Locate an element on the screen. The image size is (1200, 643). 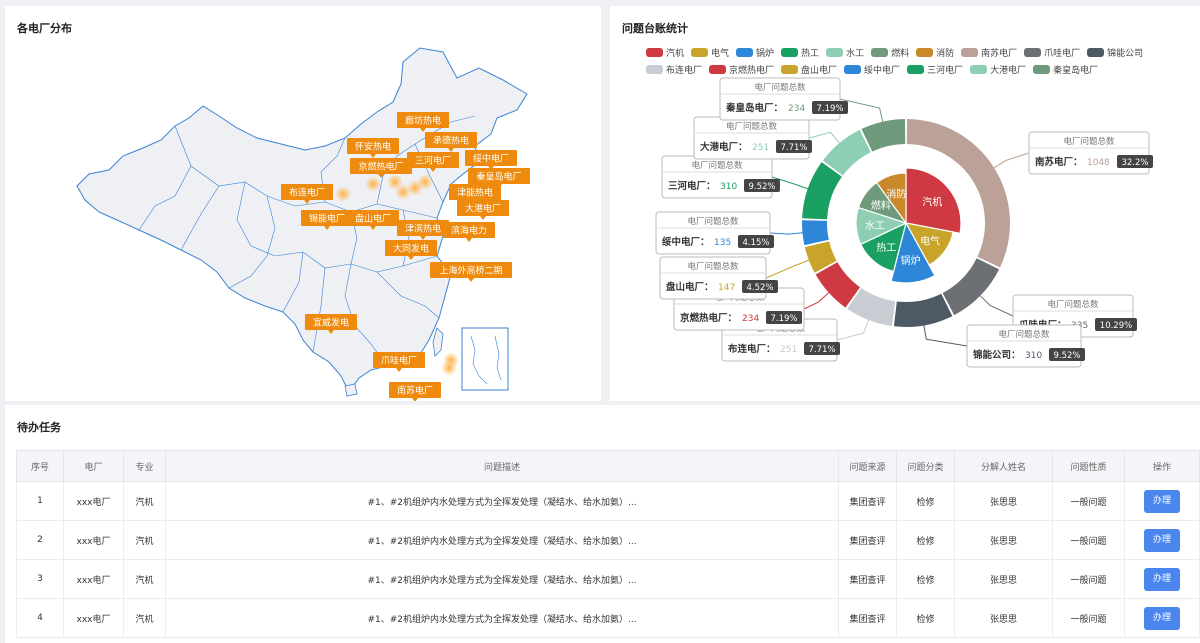
map-marker-label: 秦皇岛电厂 is located at coordinates (498, 177).